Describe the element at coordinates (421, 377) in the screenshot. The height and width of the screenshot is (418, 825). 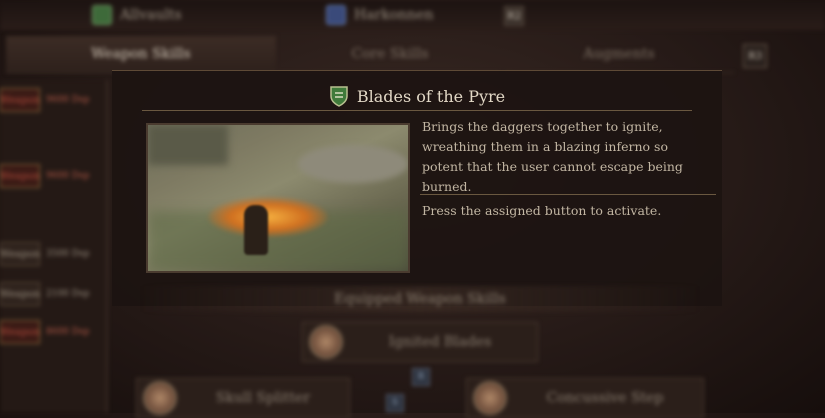
I see `button-prompt-icon: R` at that location.